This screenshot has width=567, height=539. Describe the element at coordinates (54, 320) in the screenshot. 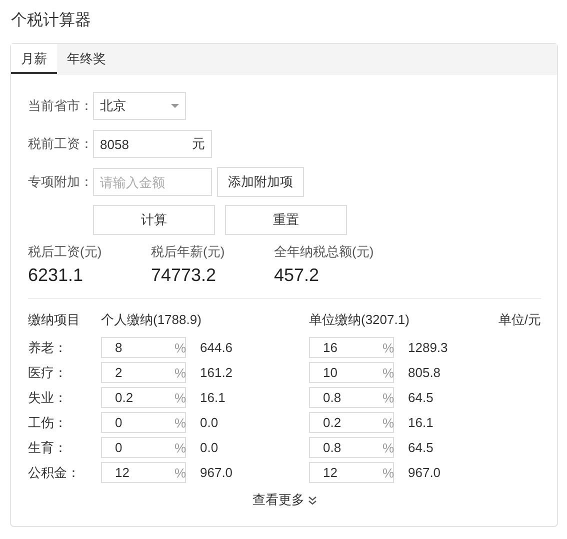

I see `column-header: 缴纳项目` at that location.